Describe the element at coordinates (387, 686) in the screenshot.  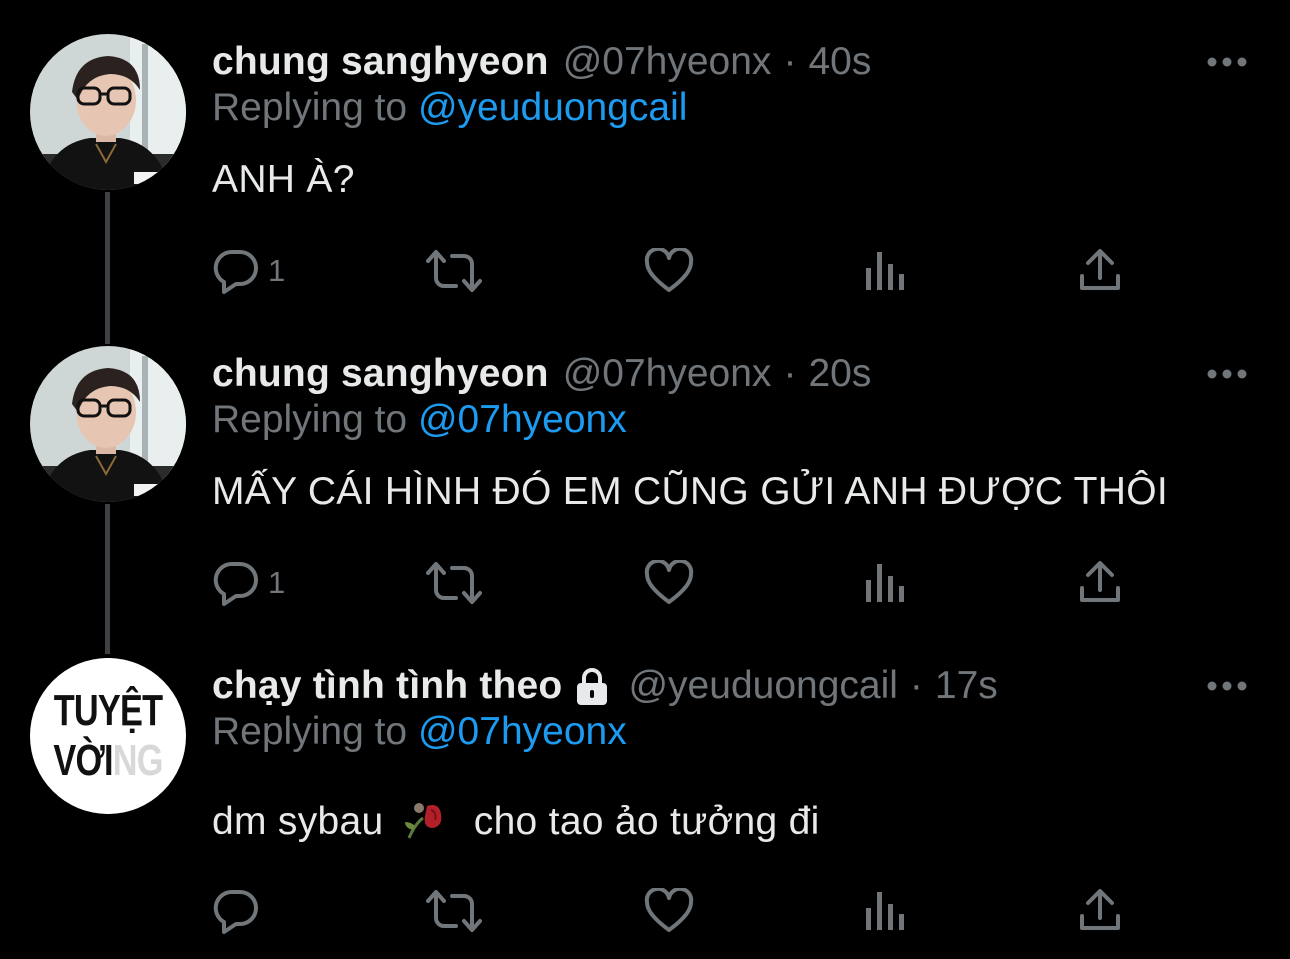
I see `display-name: chạy tình tình theo` at that location.